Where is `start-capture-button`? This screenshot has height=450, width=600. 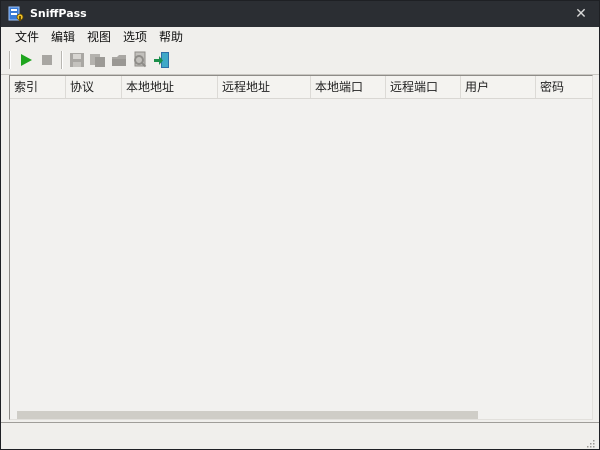
start-capture-button is located at coordinates (26, 60).